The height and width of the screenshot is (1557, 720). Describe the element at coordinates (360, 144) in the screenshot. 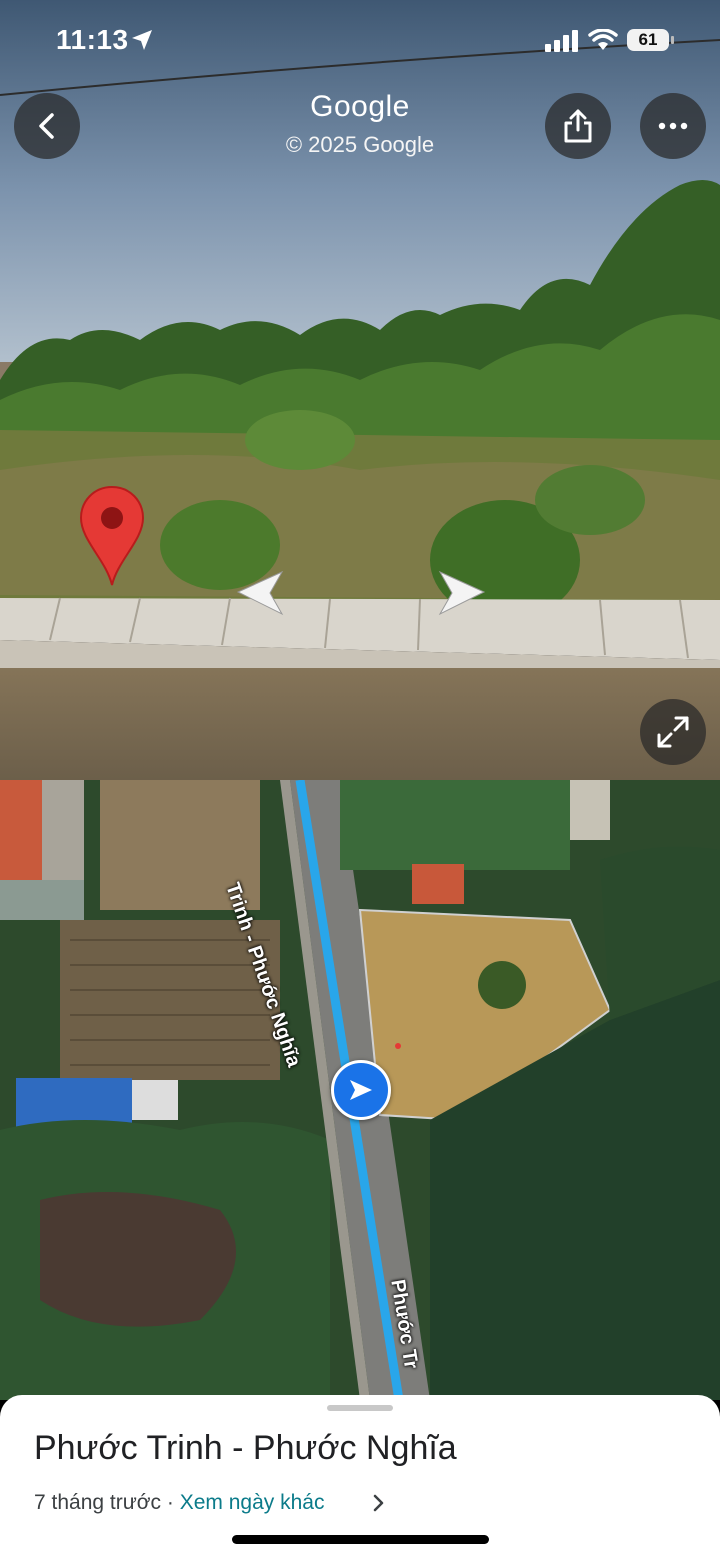

I see `copyright-text: © 2025 Google` at that location.